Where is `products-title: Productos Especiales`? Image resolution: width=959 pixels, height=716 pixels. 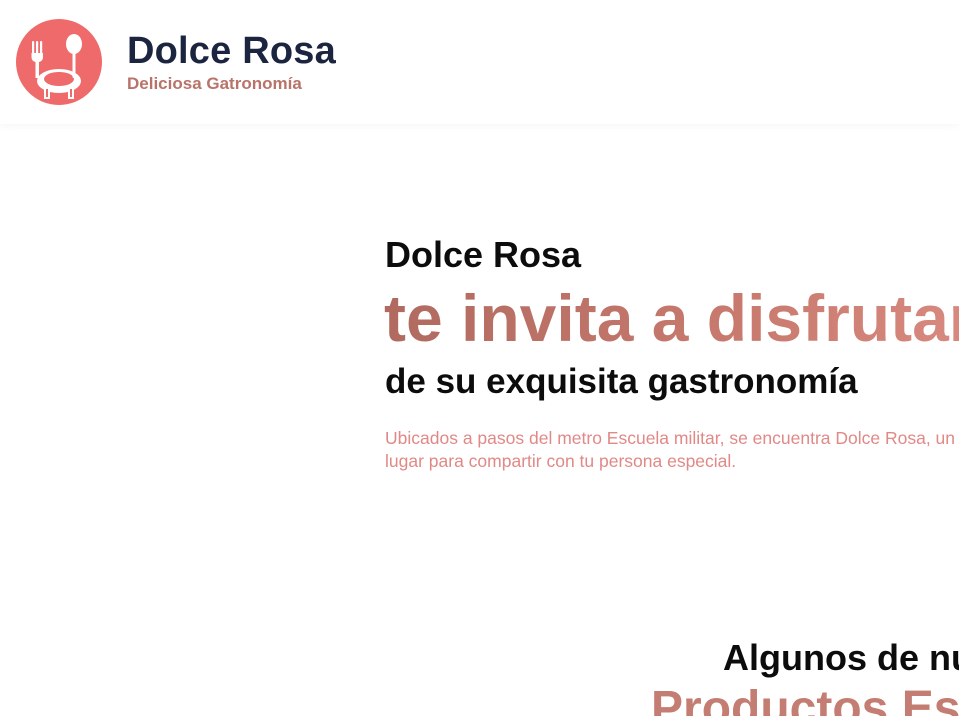
products-title: Productos Especiales is located at coordinates (805, 699).